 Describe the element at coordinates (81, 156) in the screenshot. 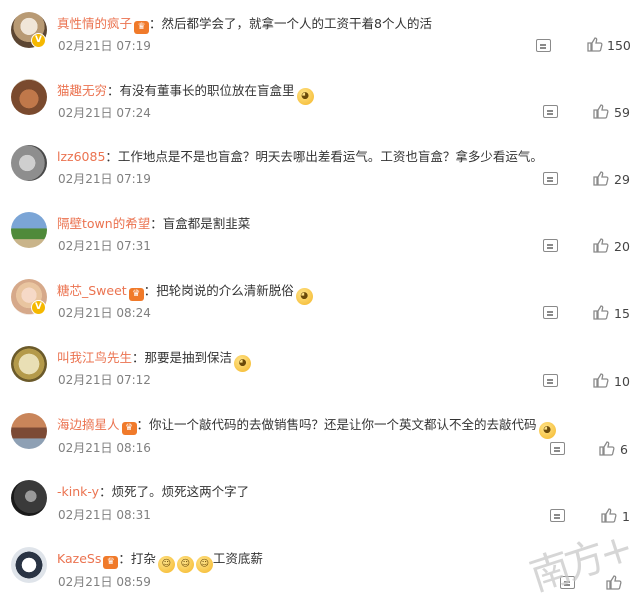

I see `username: lzz6085` at that location.